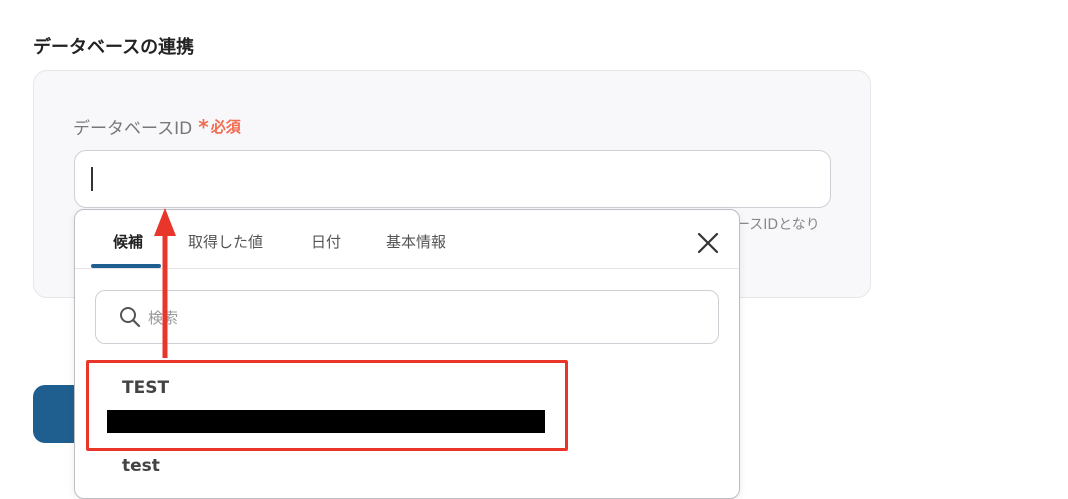 The height and width of the screenshot is (499, 1068). What do you see at coordinates (130, 317) in the screenshot?
I see `search-icon` at bounding box center [130, 317].